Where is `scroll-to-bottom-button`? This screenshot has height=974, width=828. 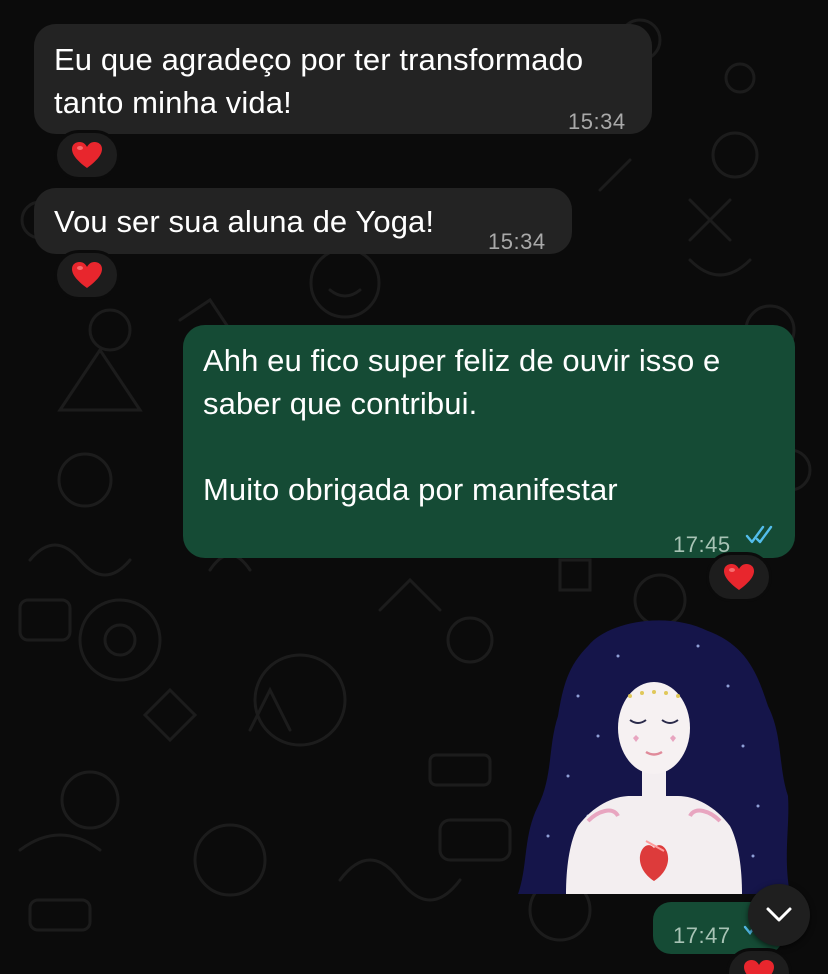
scroll-to-bottom-button is located at coordinates (779, 915).